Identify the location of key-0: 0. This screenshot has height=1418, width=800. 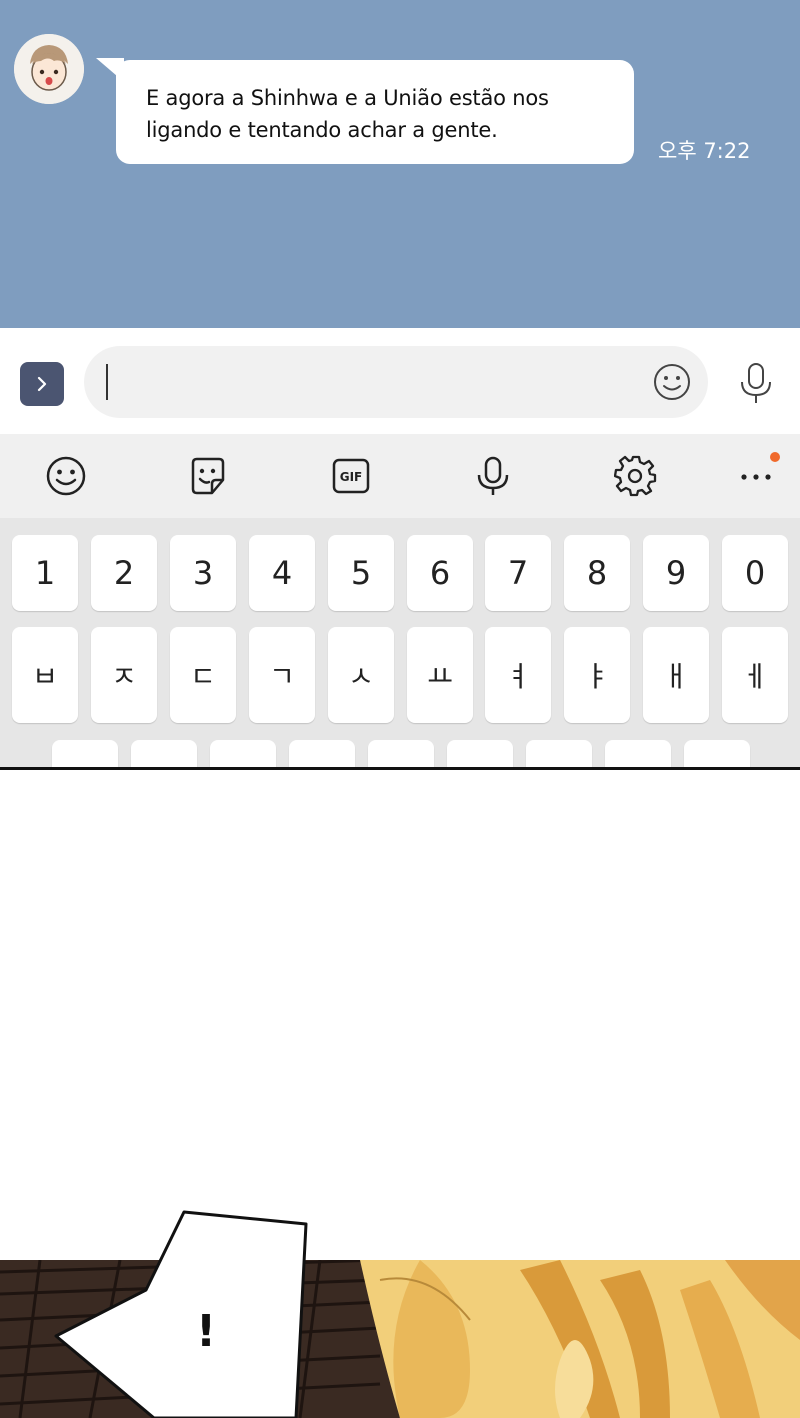
(755, 573).